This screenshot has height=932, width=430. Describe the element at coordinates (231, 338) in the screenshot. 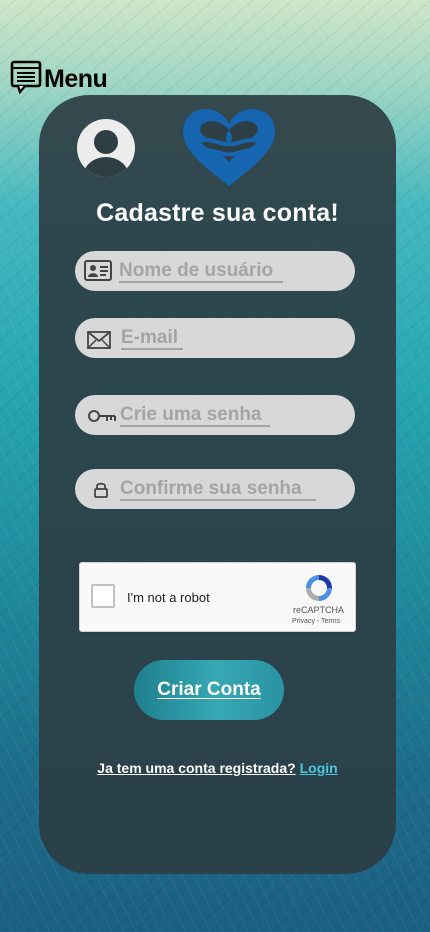

I see `email-input` at that location.